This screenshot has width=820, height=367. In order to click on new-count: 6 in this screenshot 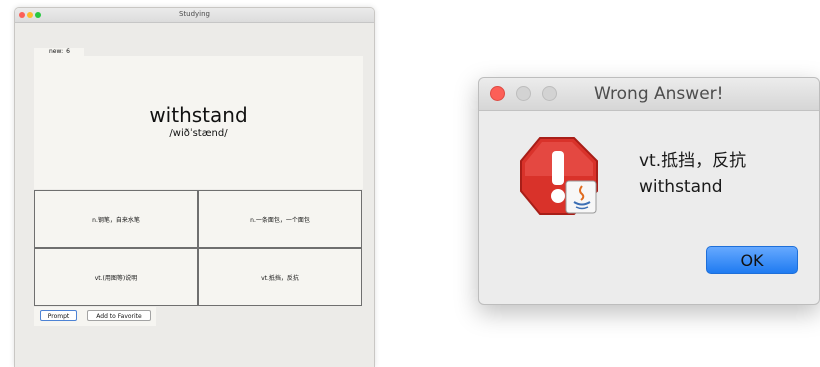, I will do `click(68, 51)`.